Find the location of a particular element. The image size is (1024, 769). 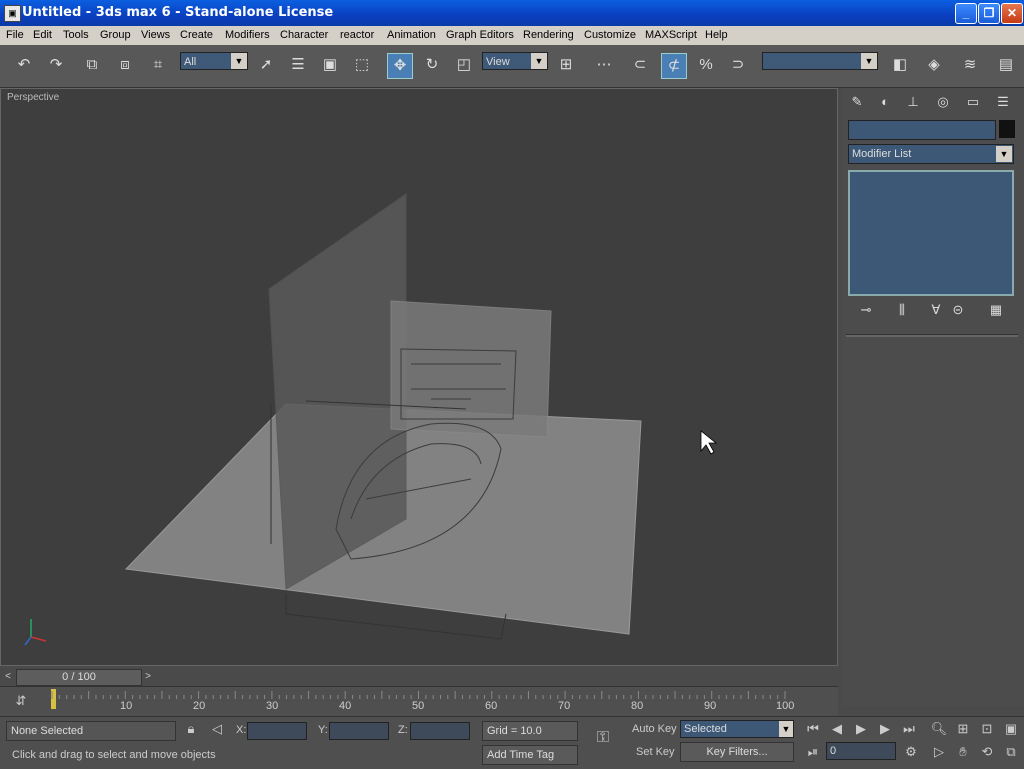

bind-space-warp-icon: ⌗ is located at coordinates (158, 65).